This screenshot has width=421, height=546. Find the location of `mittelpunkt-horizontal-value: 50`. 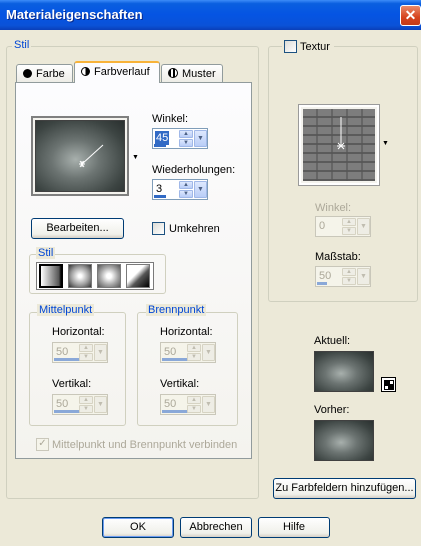

mittelpunkt-horizontal-value: 50 is located at coordinates (65, 352).